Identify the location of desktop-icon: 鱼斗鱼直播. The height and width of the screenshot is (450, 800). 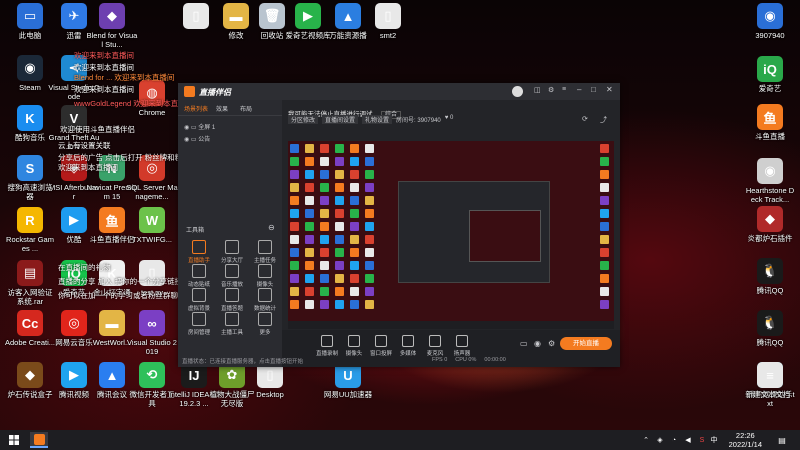
(770, 122).